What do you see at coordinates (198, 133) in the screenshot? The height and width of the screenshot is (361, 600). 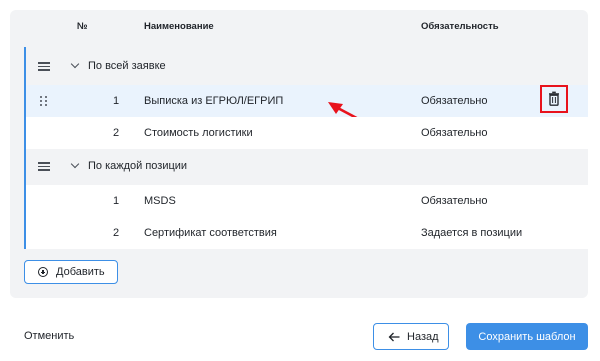 I see `row-name: Стоимость логистики` at bounding box center [198, 133].